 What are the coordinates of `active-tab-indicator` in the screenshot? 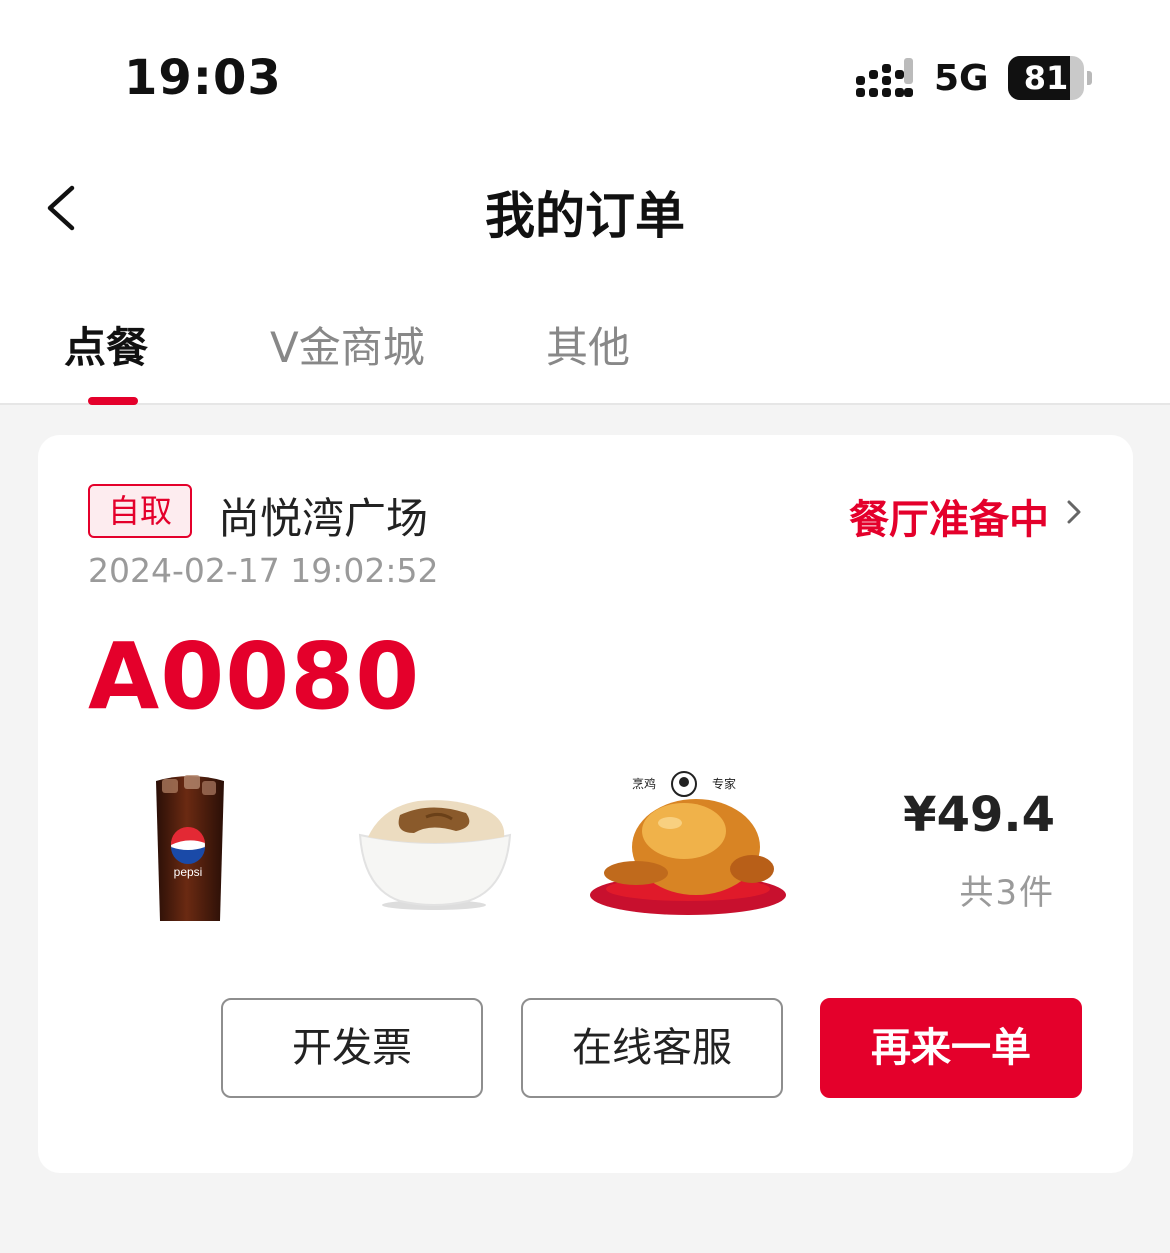 It's located at (113, 401).